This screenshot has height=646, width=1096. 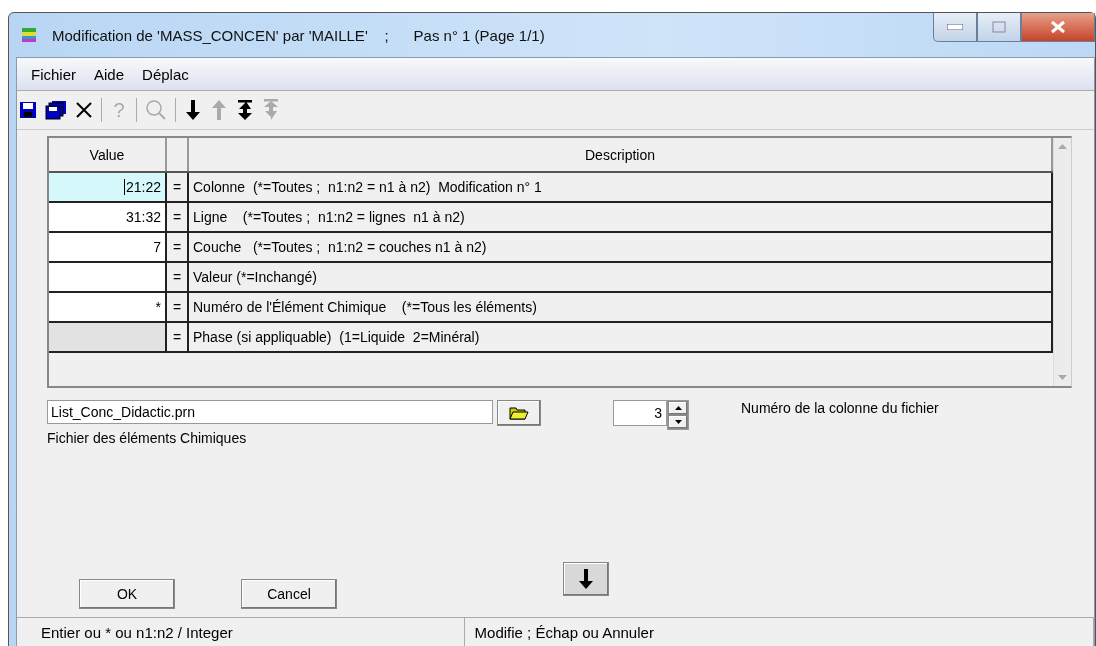 I want to click on status-text: Entier ou * ou n1:n2 / Integer, so click(x=241, y=632).